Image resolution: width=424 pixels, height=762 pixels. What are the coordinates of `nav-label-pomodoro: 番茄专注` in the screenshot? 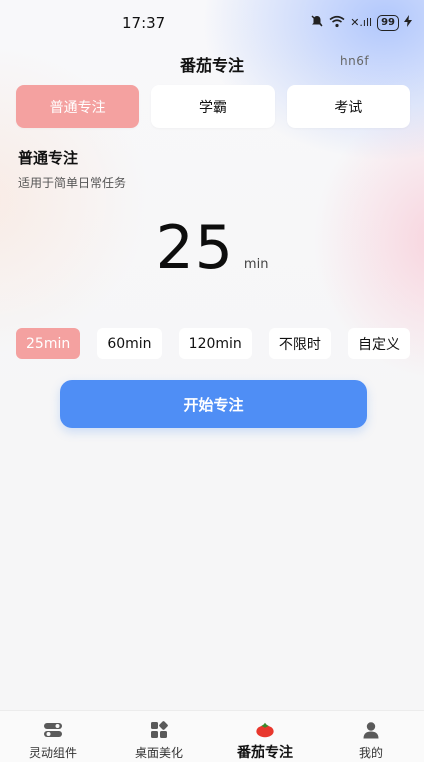 It's located at (265, 753).